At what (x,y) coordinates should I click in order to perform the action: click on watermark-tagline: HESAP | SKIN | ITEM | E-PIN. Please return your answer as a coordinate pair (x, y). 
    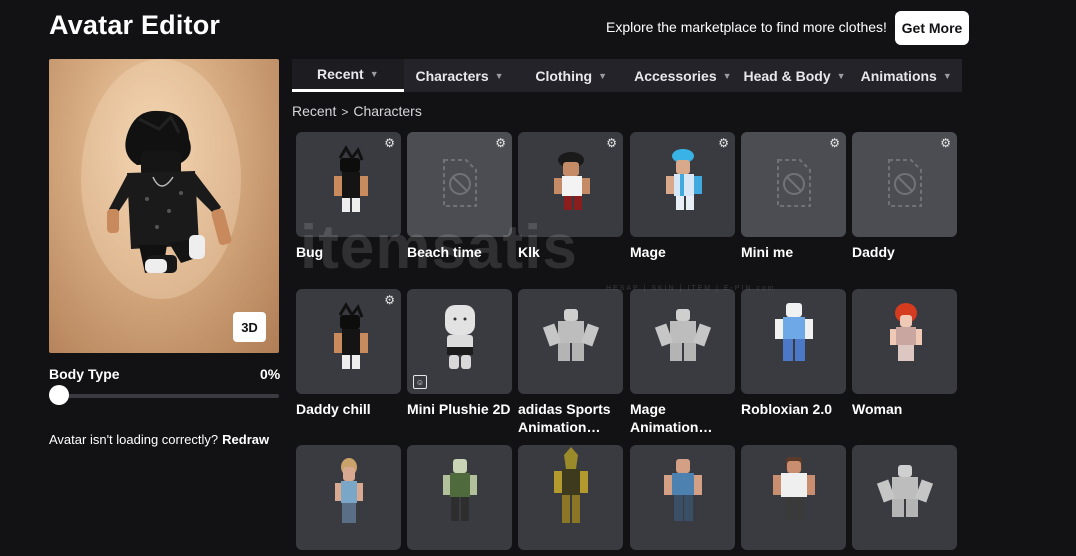
    Looking at the image, I should click on (679, 288).